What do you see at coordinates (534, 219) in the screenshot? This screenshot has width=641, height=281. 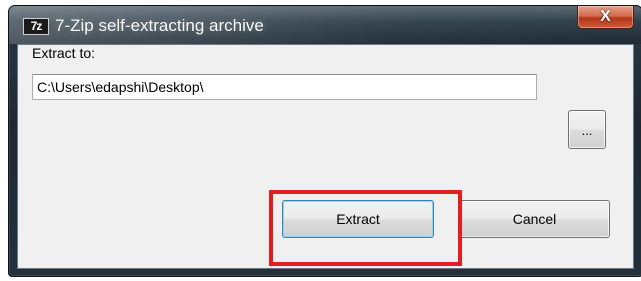 I see `cancel-button: Cancel` at bounding box center [534, 219].